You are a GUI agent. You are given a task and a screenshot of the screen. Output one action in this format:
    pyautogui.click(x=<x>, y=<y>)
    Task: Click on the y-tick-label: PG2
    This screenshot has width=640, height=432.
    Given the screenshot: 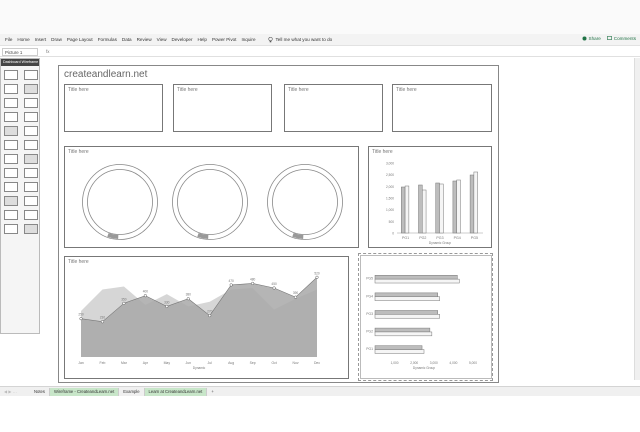 What is the action you would take?
    pyautogui.click(x=369, y=331)
    